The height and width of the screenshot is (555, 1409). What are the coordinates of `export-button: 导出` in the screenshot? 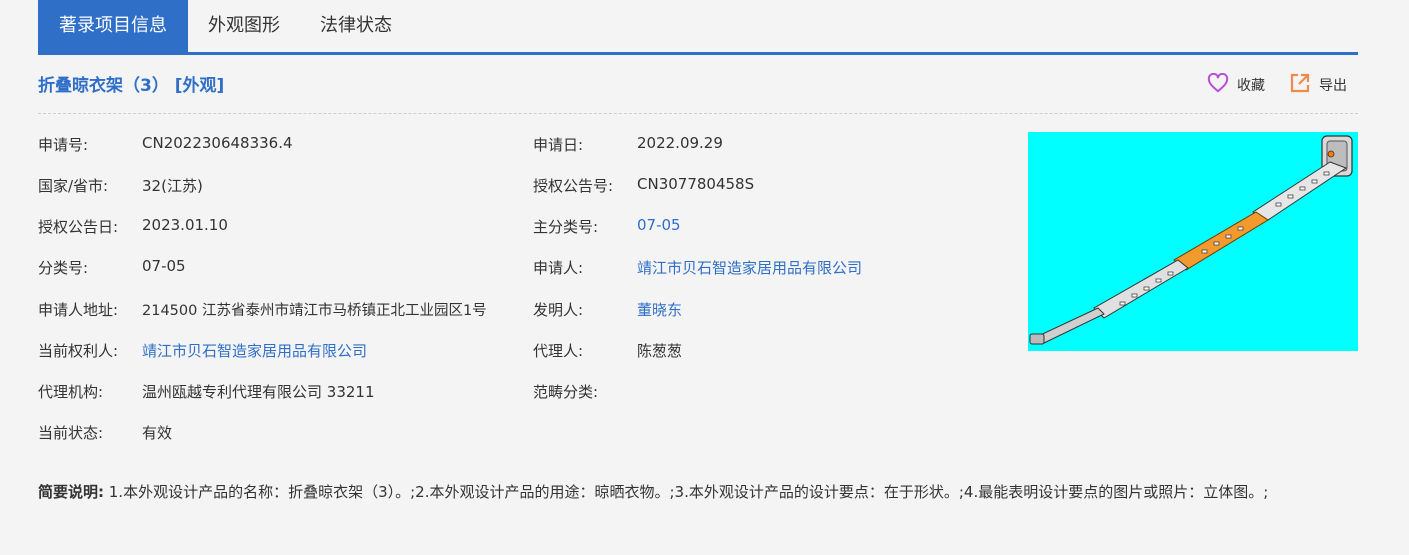 It's located at (1318, 85).